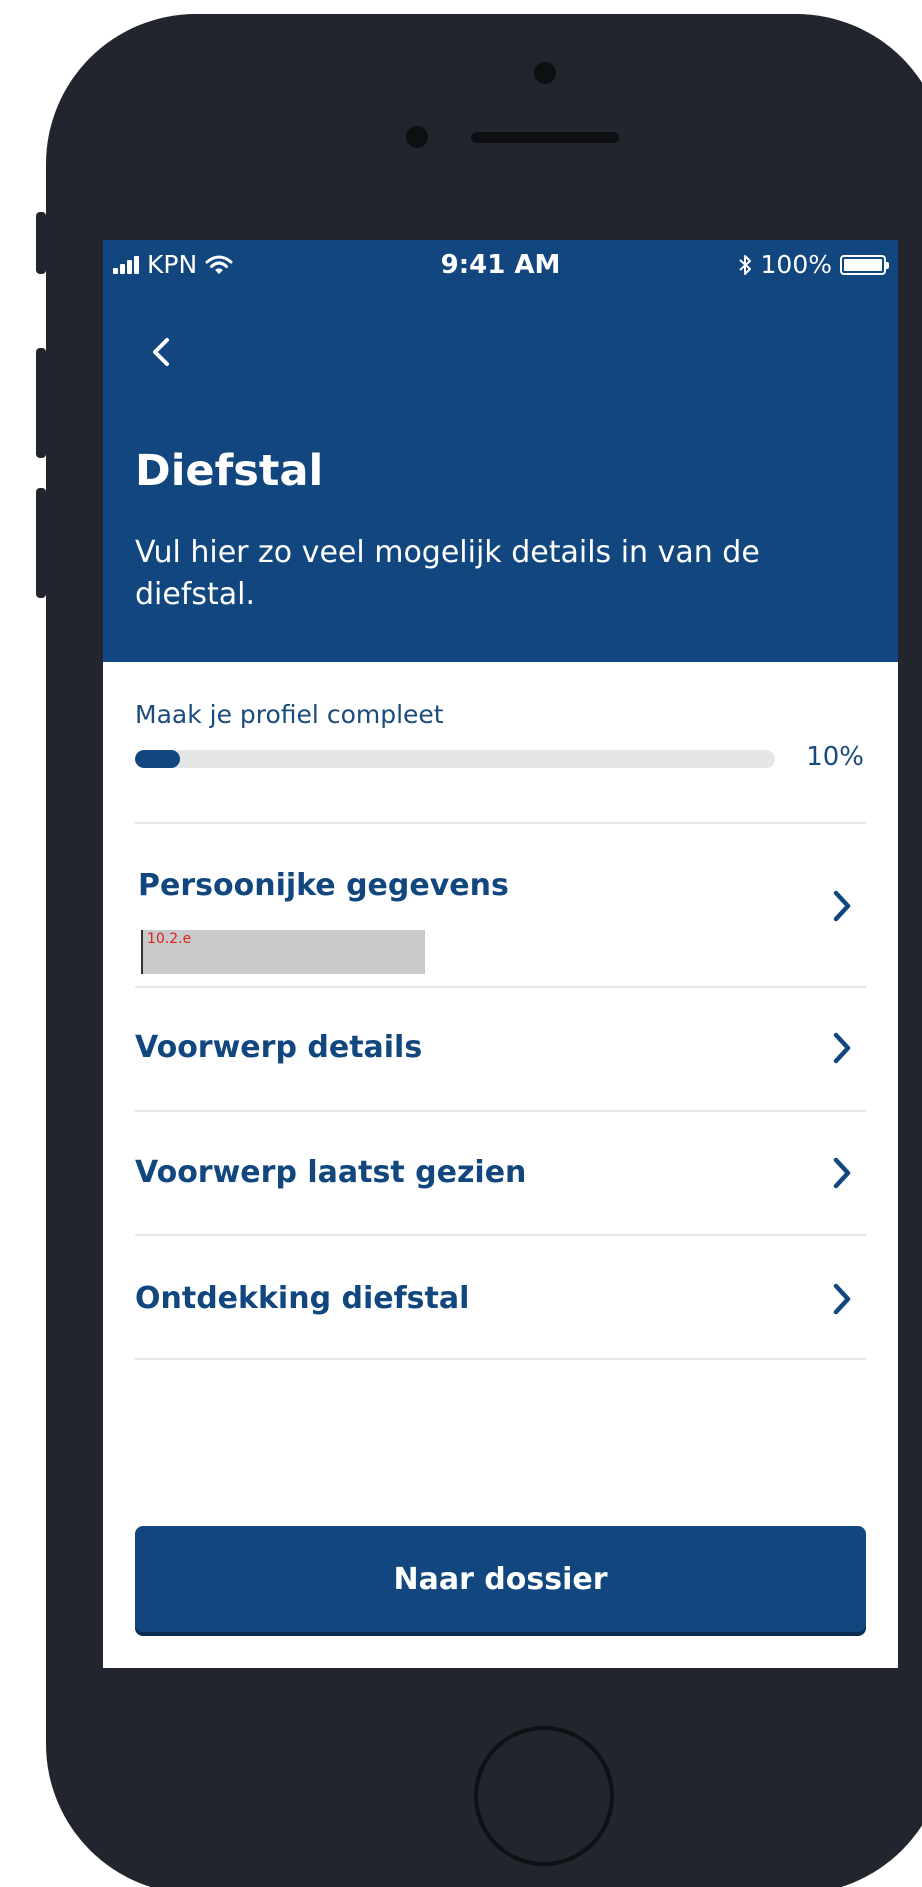 Image resolution: width=922 pixels, height=1887 pixels. What do you see at coordinates (500, 1050) in the screenshot?
I see `section-row-voorwerp-details: Voorwerp details` at bounding box center [500, 1050].